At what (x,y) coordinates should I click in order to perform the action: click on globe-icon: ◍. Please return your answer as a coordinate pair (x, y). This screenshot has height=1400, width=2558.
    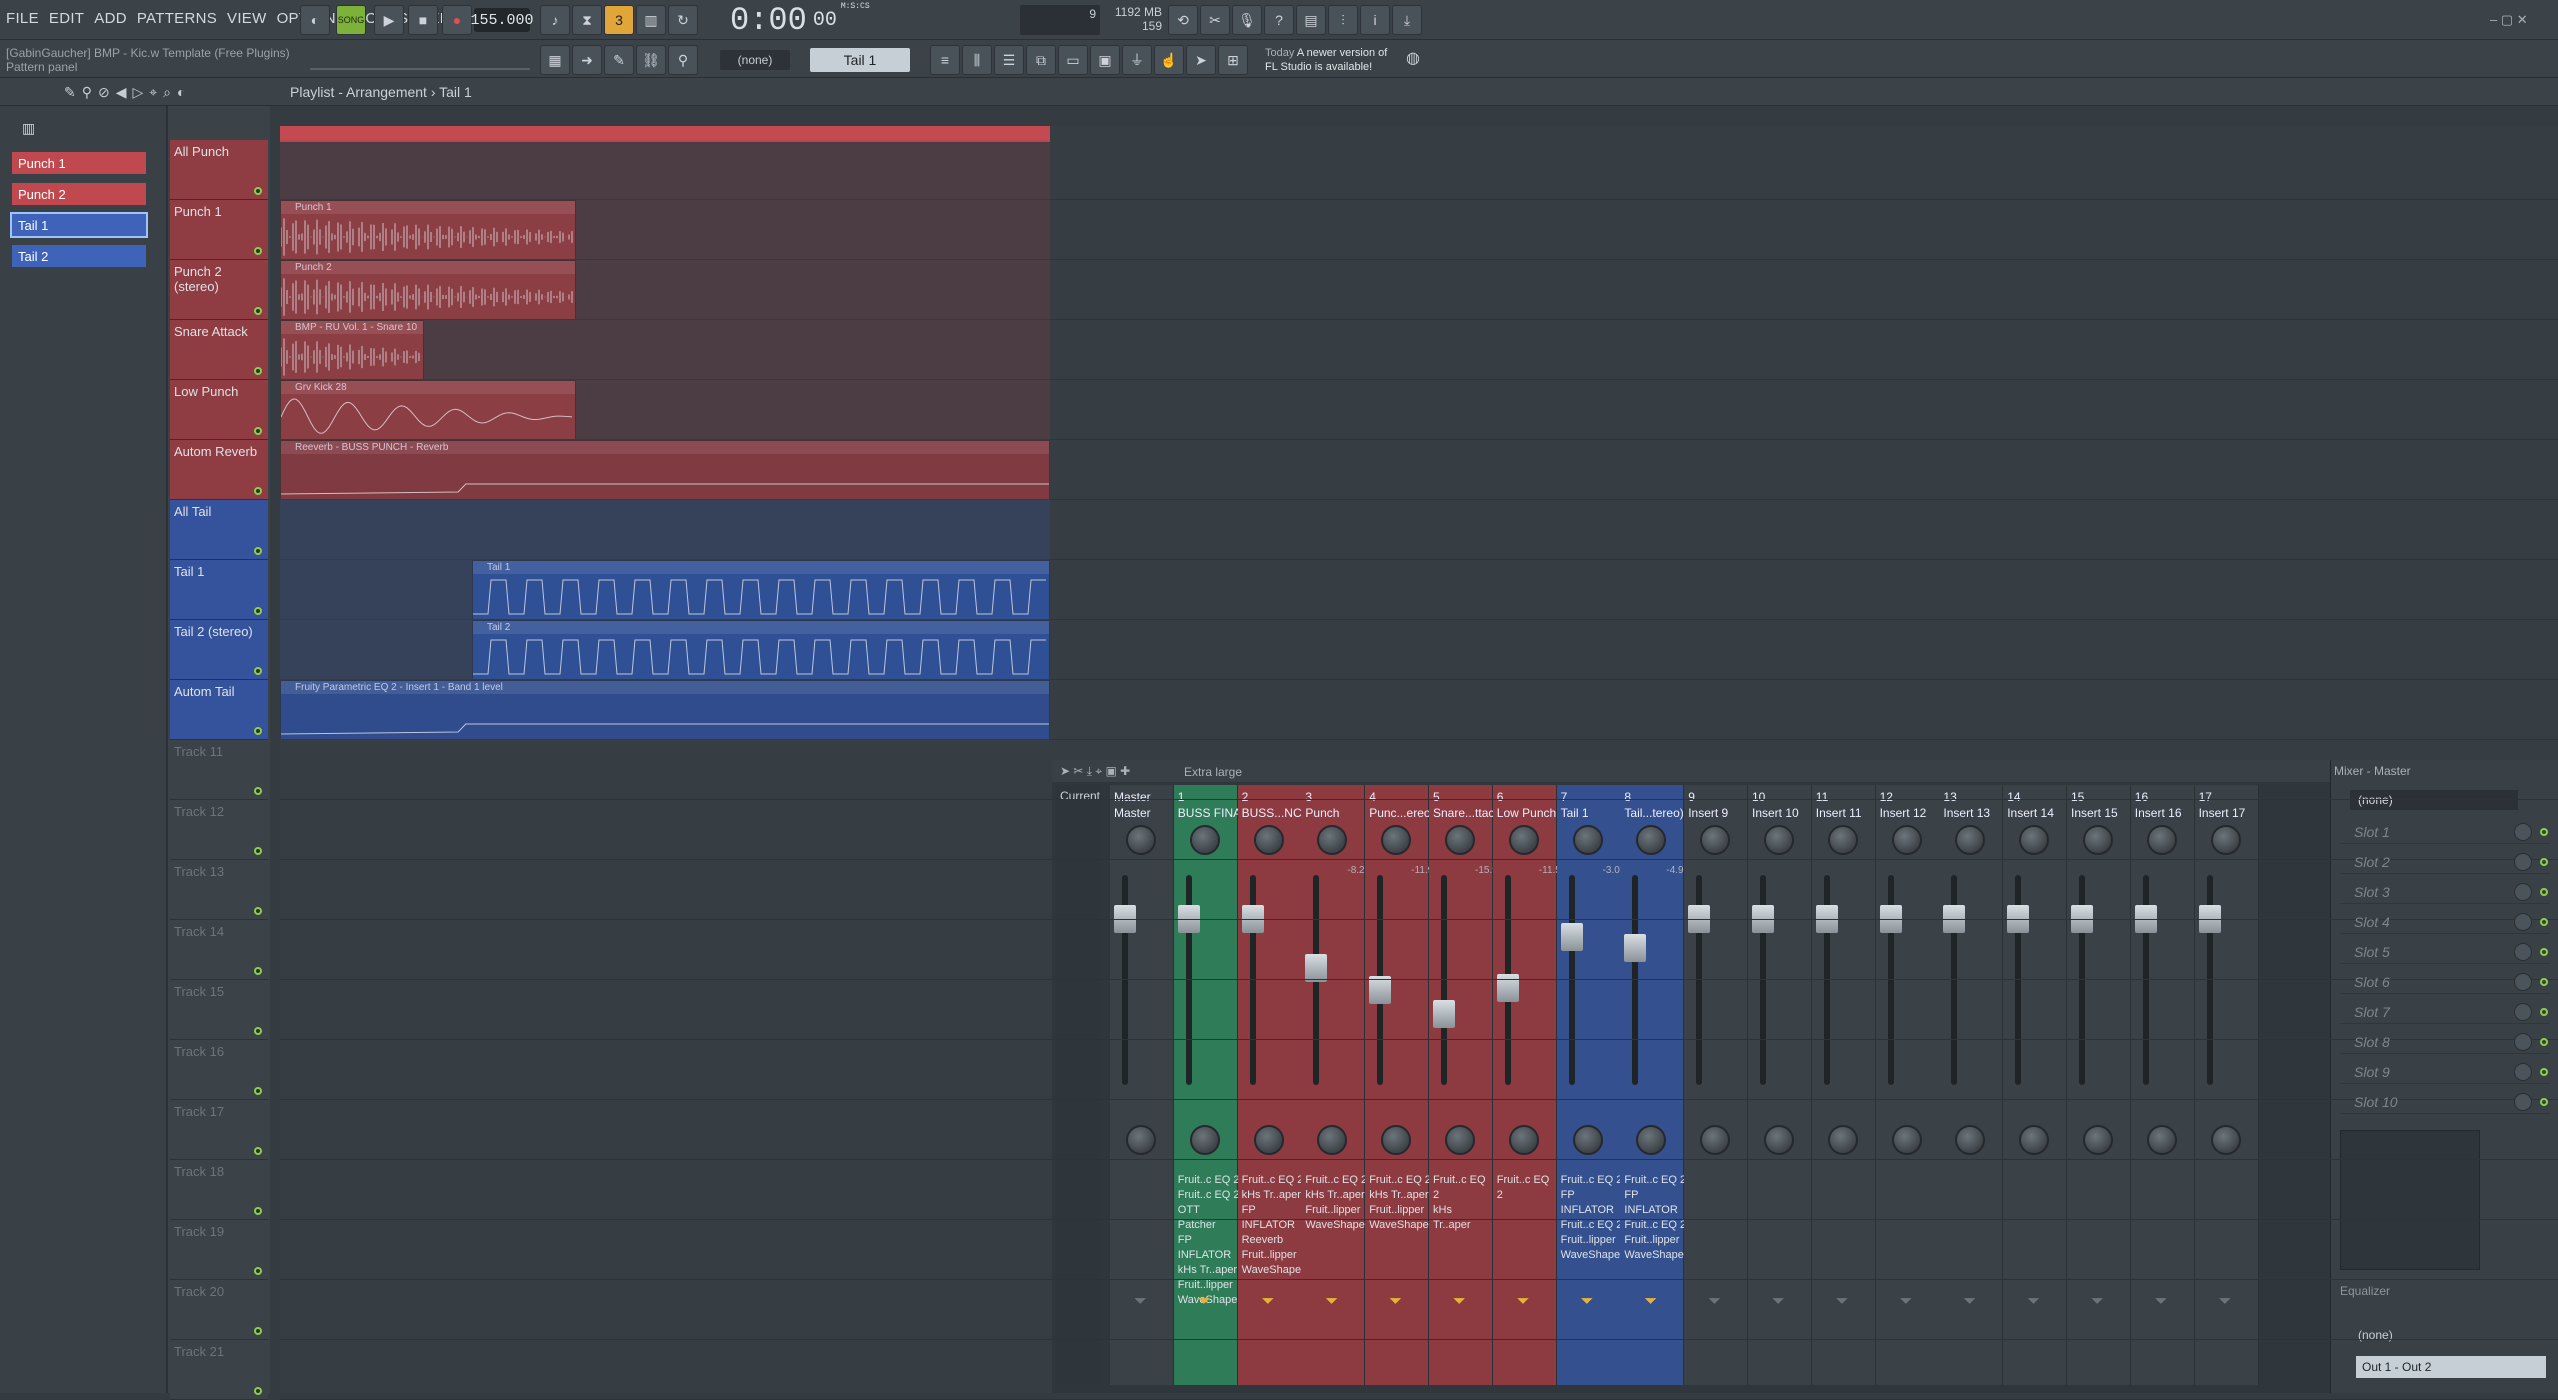
    Looking at the image, I should click on (1413, 58).